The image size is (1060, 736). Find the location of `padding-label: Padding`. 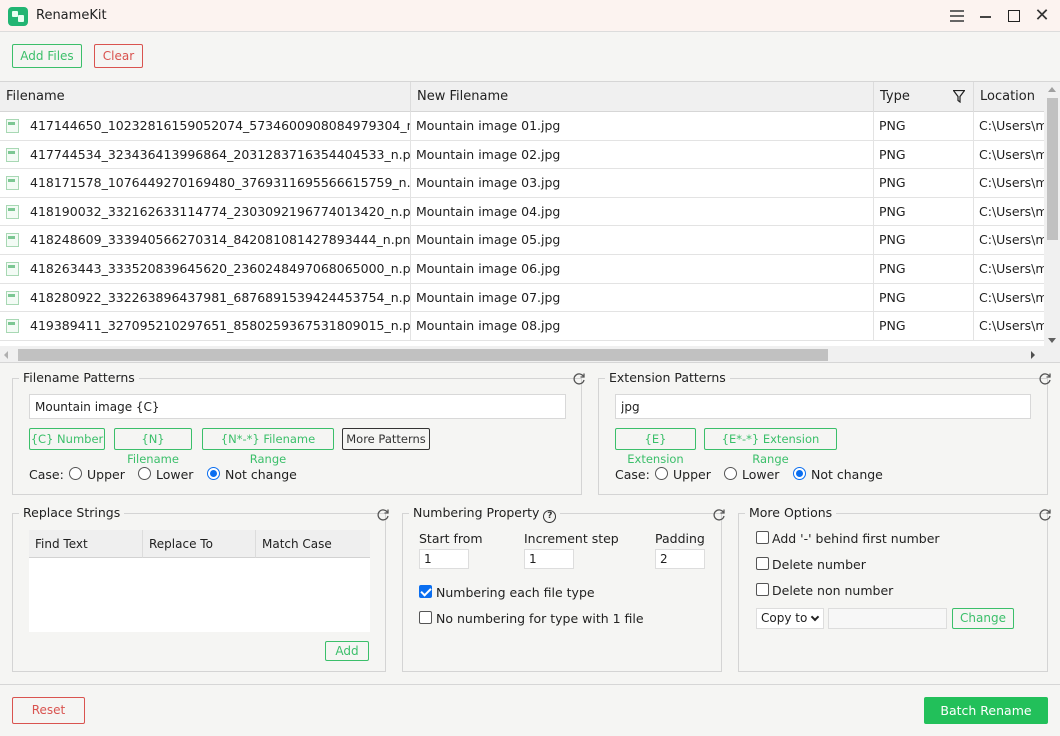

padding-label: Padding is located at coordinates (680, 538).